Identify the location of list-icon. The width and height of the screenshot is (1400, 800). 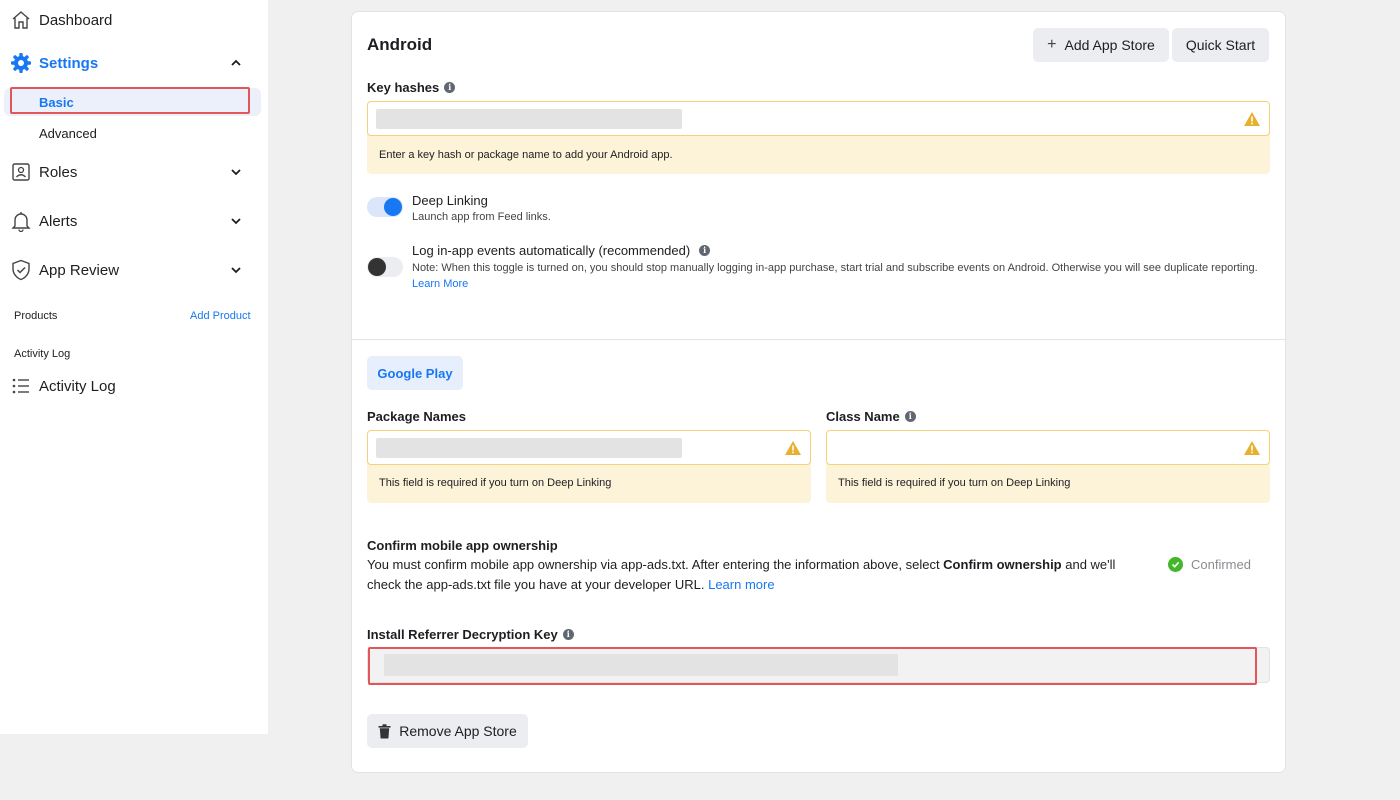
(21, 386).